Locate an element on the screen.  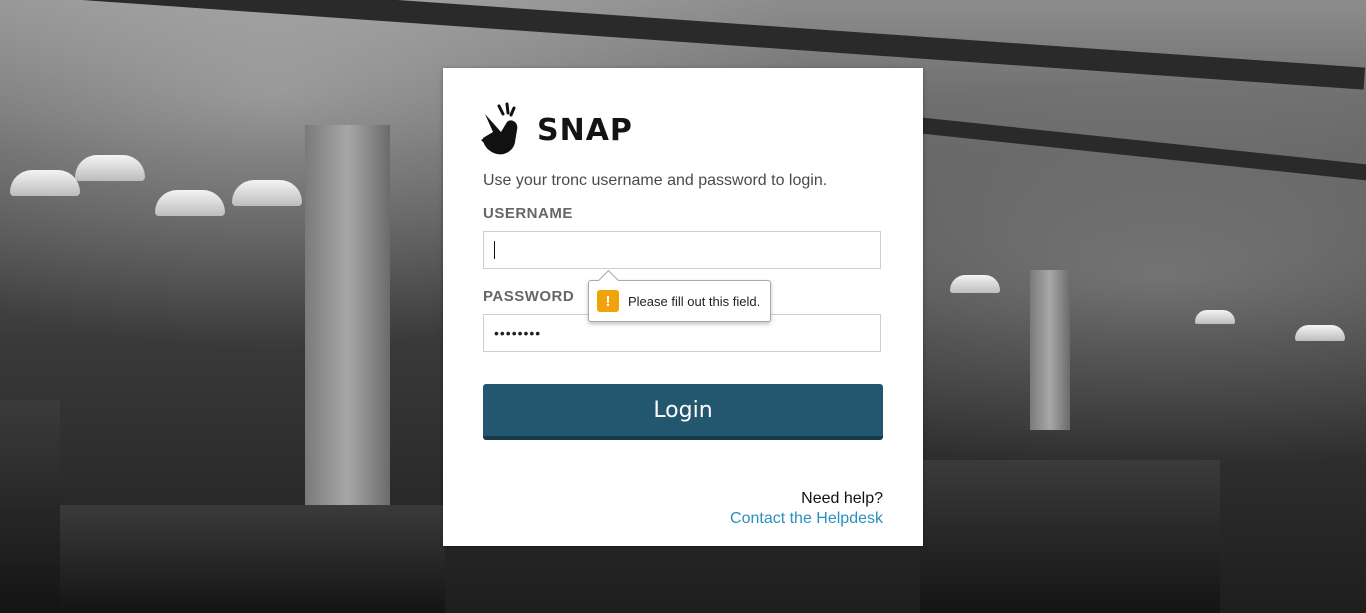
snap-fingers-icon is located at coordinates (499, 128).